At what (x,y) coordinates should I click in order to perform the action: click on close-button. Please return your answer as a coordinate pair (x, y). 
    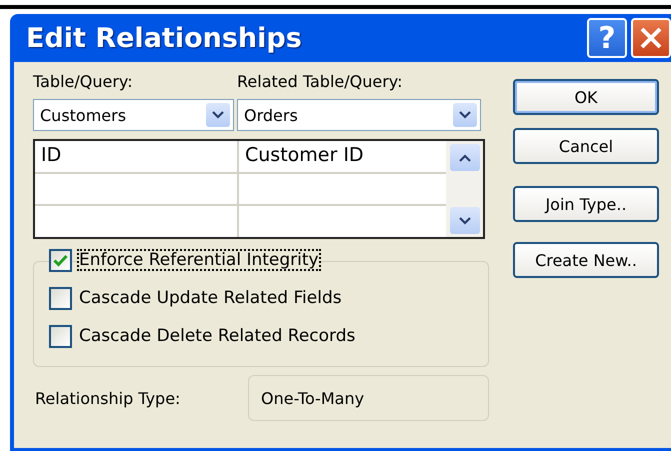
    Looking at the image, I should click on (651, 38).